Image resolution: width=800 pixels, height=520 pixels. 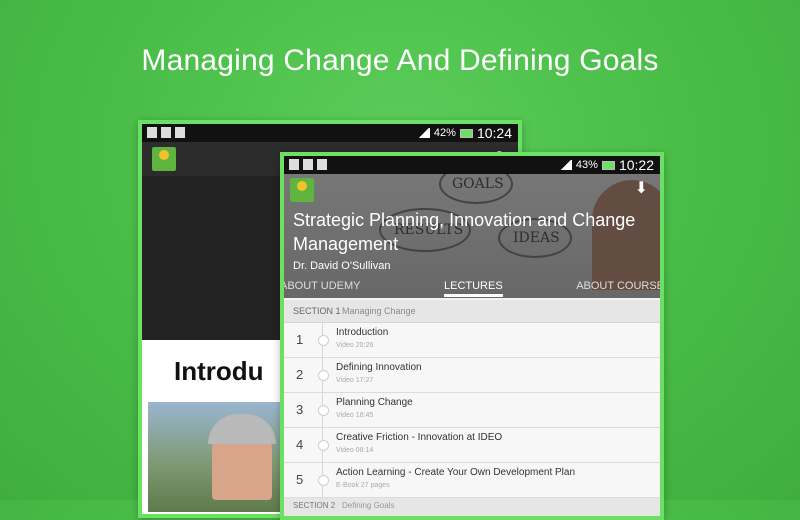 I want to click on lecture-item: 3 Planning Change Video 18:45, so click(x=472, y=410).